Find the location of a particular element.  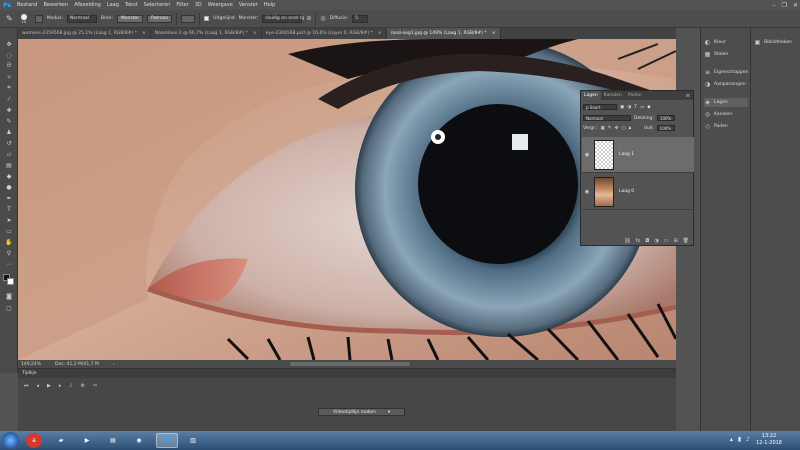

menu-bestand: Bestand is located at coordinates (27, 5).